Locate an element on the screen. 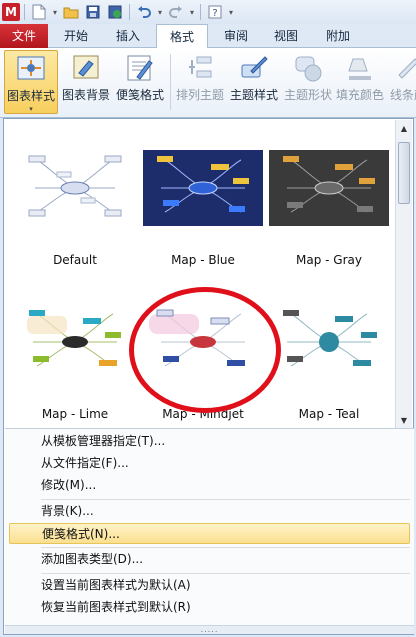  scrollbar-thumb is located at coordinates (404, 173).